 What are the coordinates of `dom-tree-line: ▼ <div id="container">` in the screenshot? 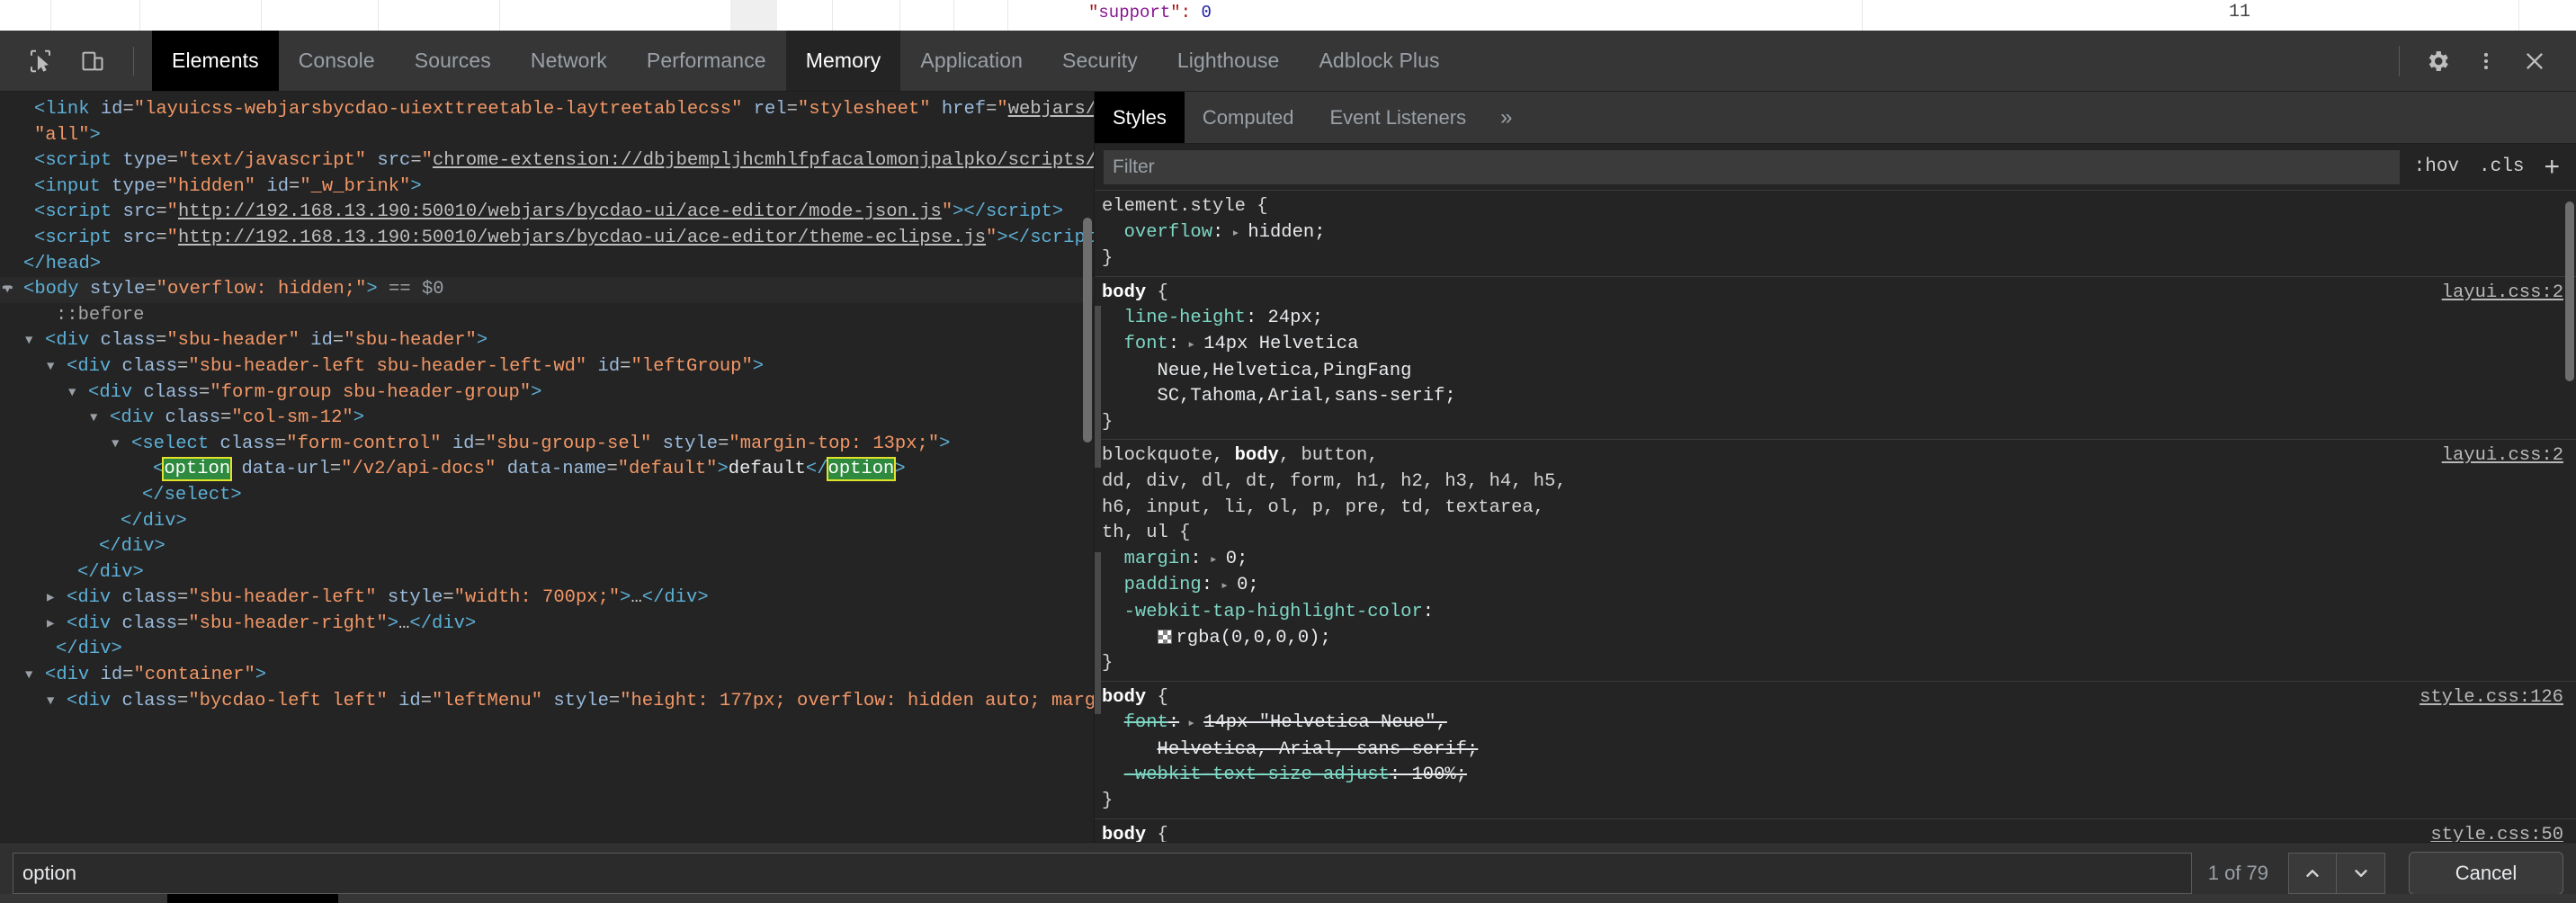 It's located at (547, 676).